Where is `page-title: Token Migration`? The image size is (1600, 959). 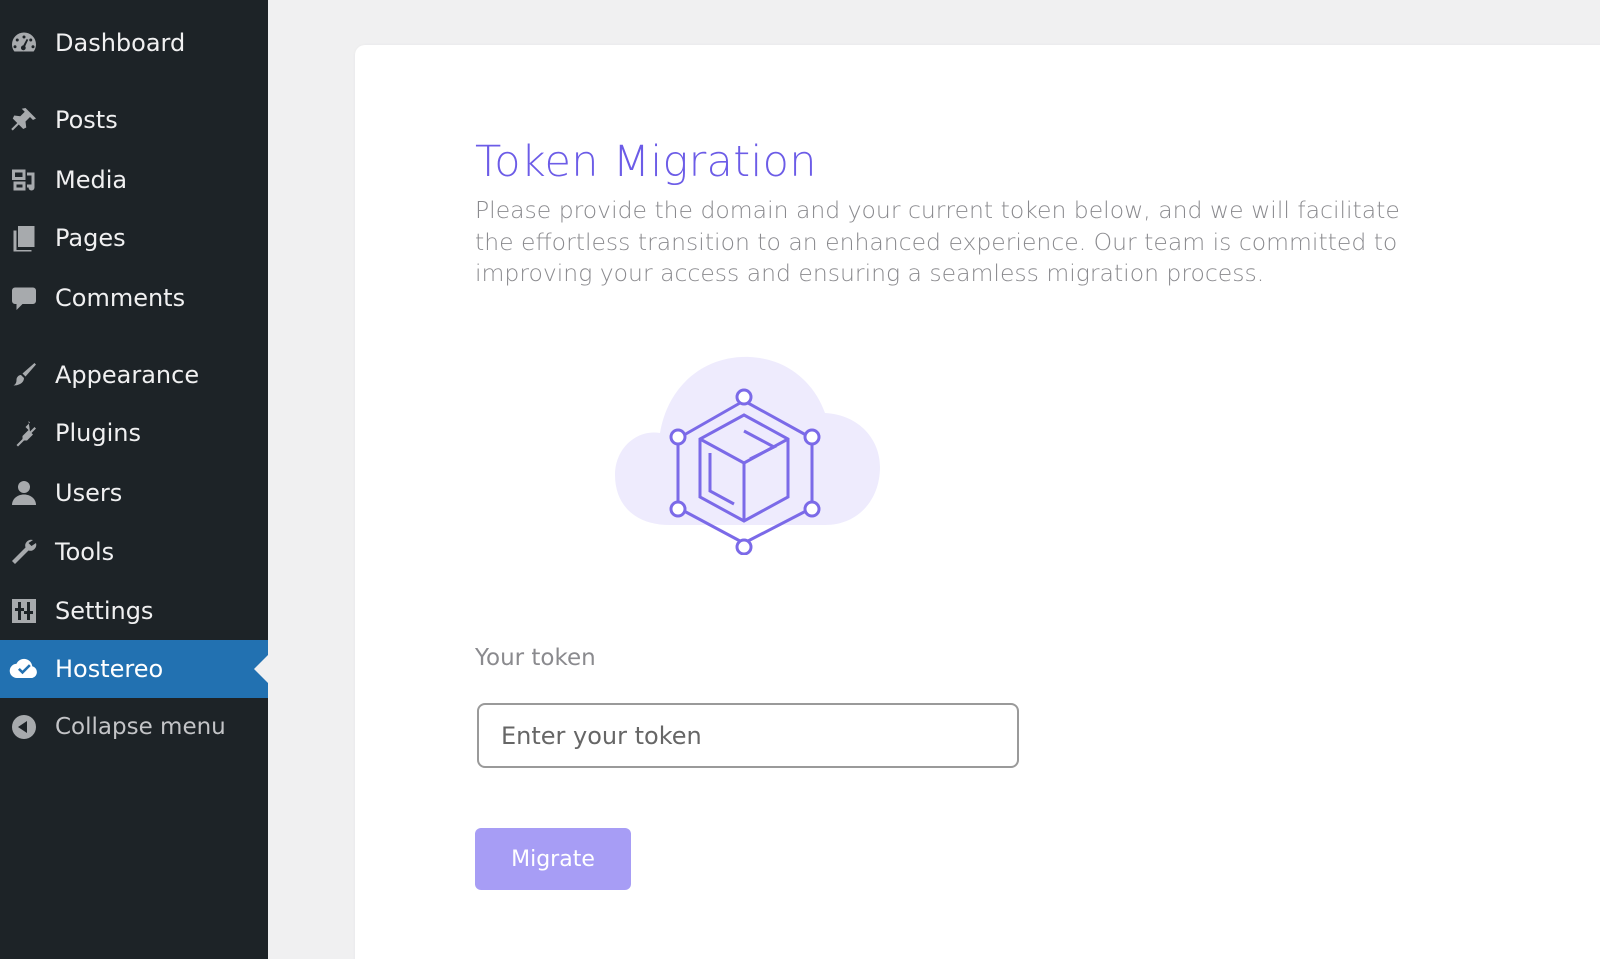
page-title: Token Migration is located at coordinates (646, 162).